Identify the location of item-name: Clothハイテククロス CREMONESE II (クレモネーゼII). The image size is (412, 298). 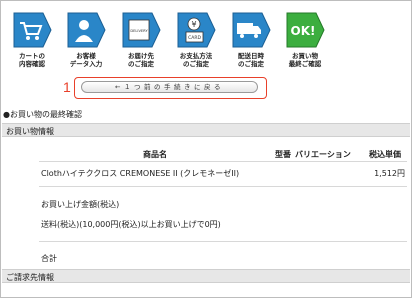
(140, 173).